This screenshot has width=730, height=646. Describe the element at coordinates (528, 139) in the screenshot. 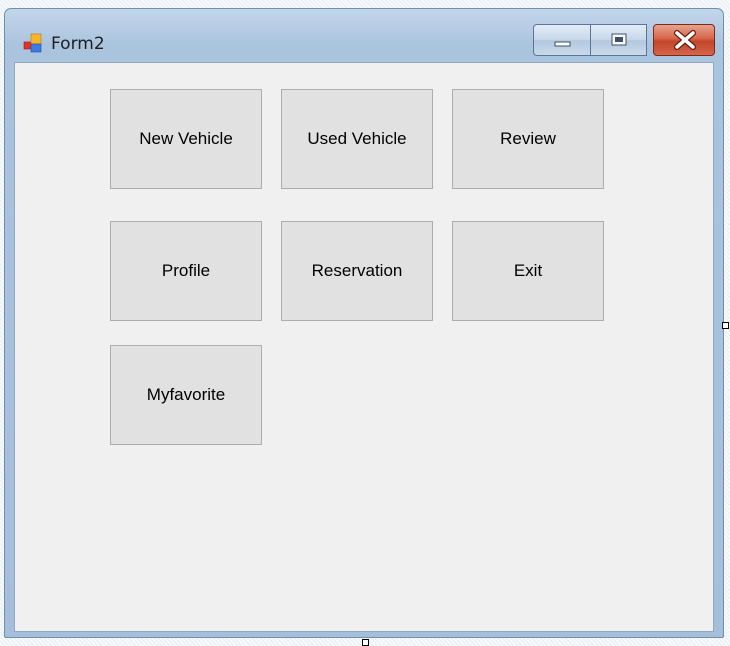

I see `review-button: Review` at that location.